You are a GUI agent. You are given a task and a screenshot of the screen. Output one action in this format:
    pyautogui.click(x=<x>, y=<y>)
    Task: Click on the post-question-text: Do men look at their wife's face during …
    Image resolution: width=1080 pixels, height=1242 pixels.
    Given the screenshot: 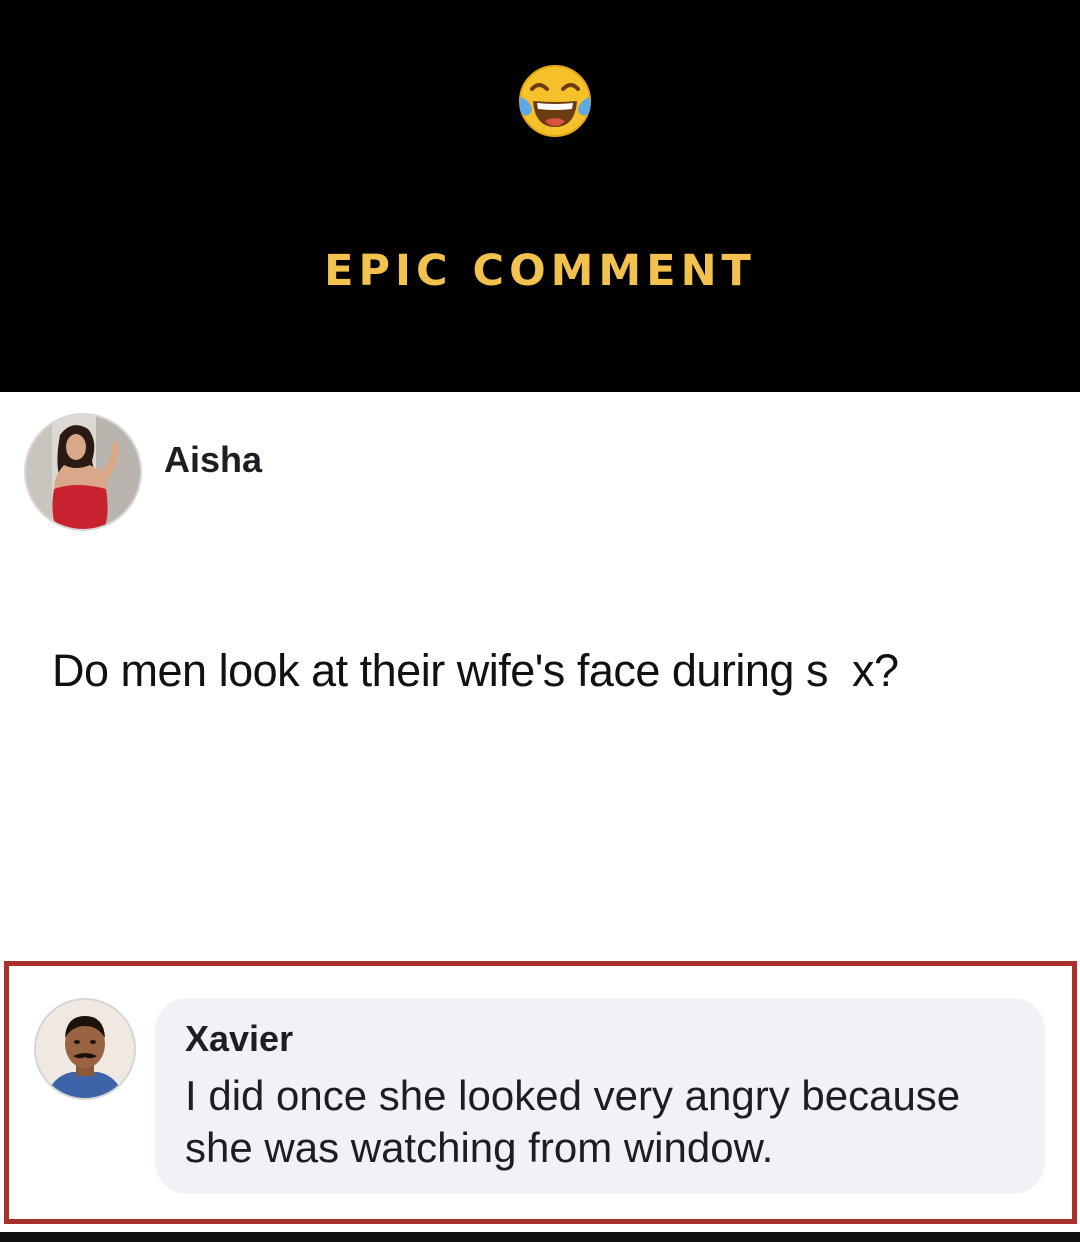 What is the action you would take?
    pyautogui.click(x=475, y=670)
    